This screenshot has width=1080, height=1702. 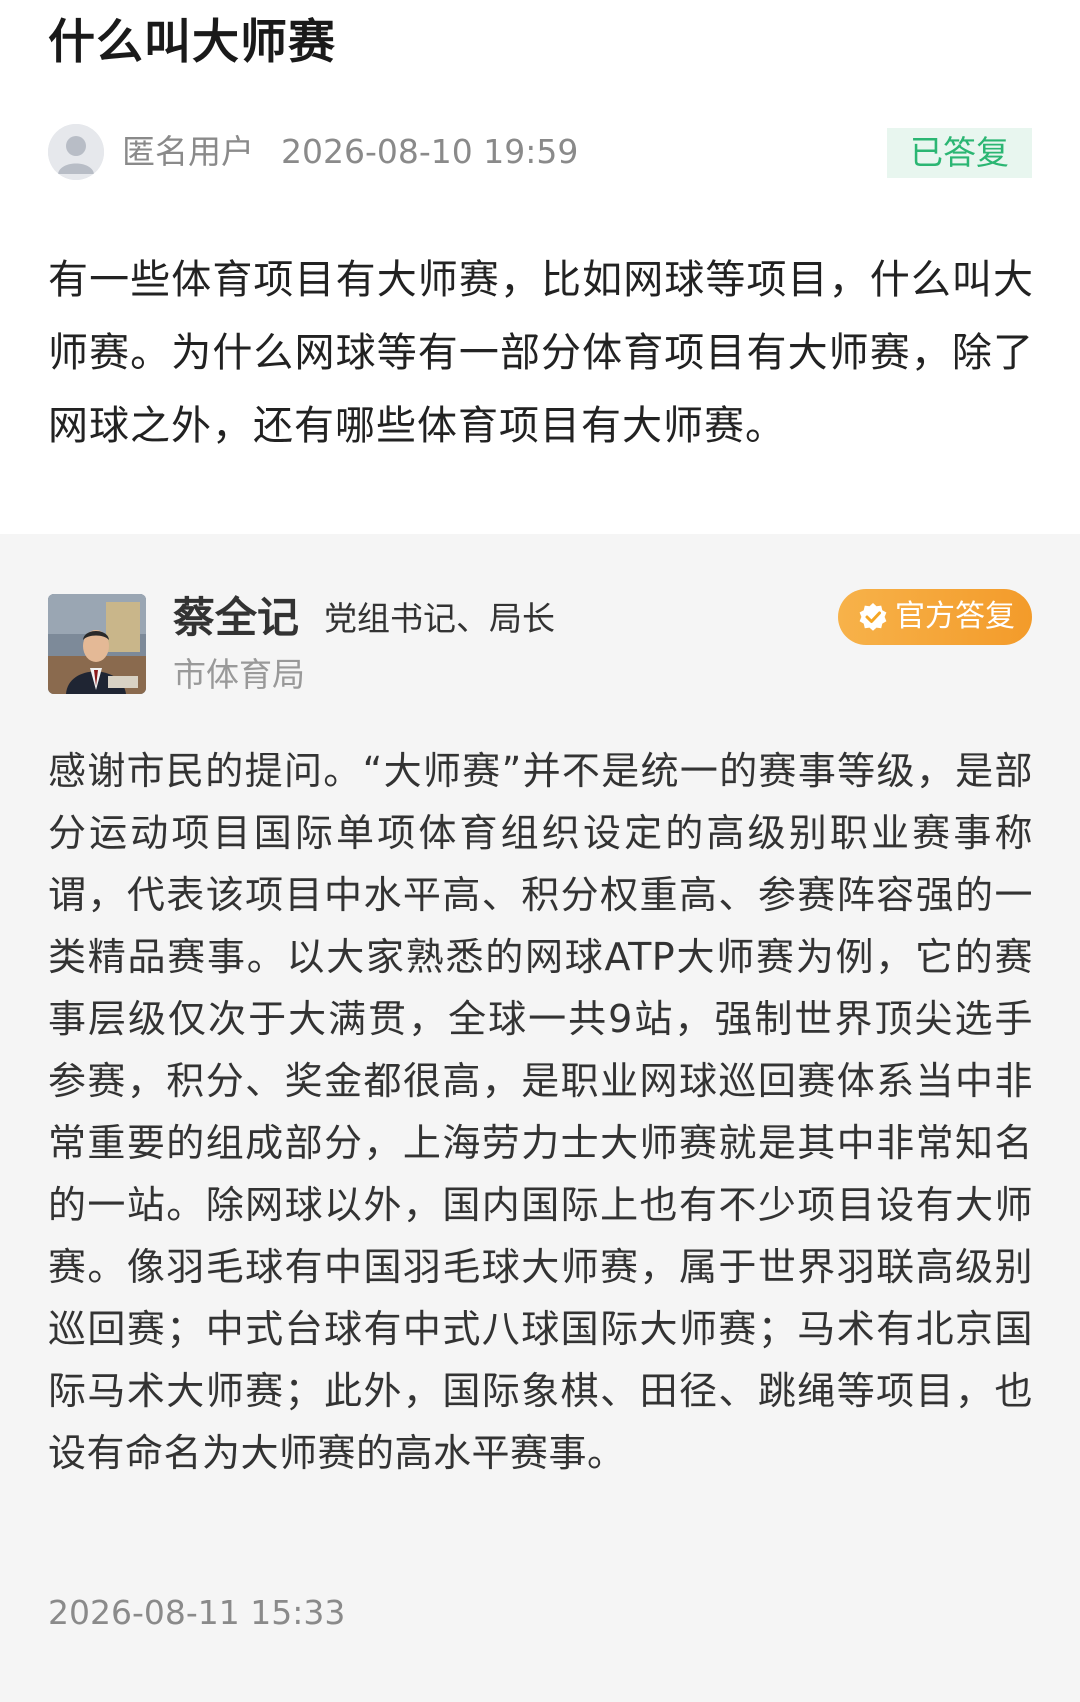 What do you see at coordinates (197, 1612) in the screenshot?
I see `answer-timestamp: 2026-08-11 15:33` at bounding box center [197, 1612].